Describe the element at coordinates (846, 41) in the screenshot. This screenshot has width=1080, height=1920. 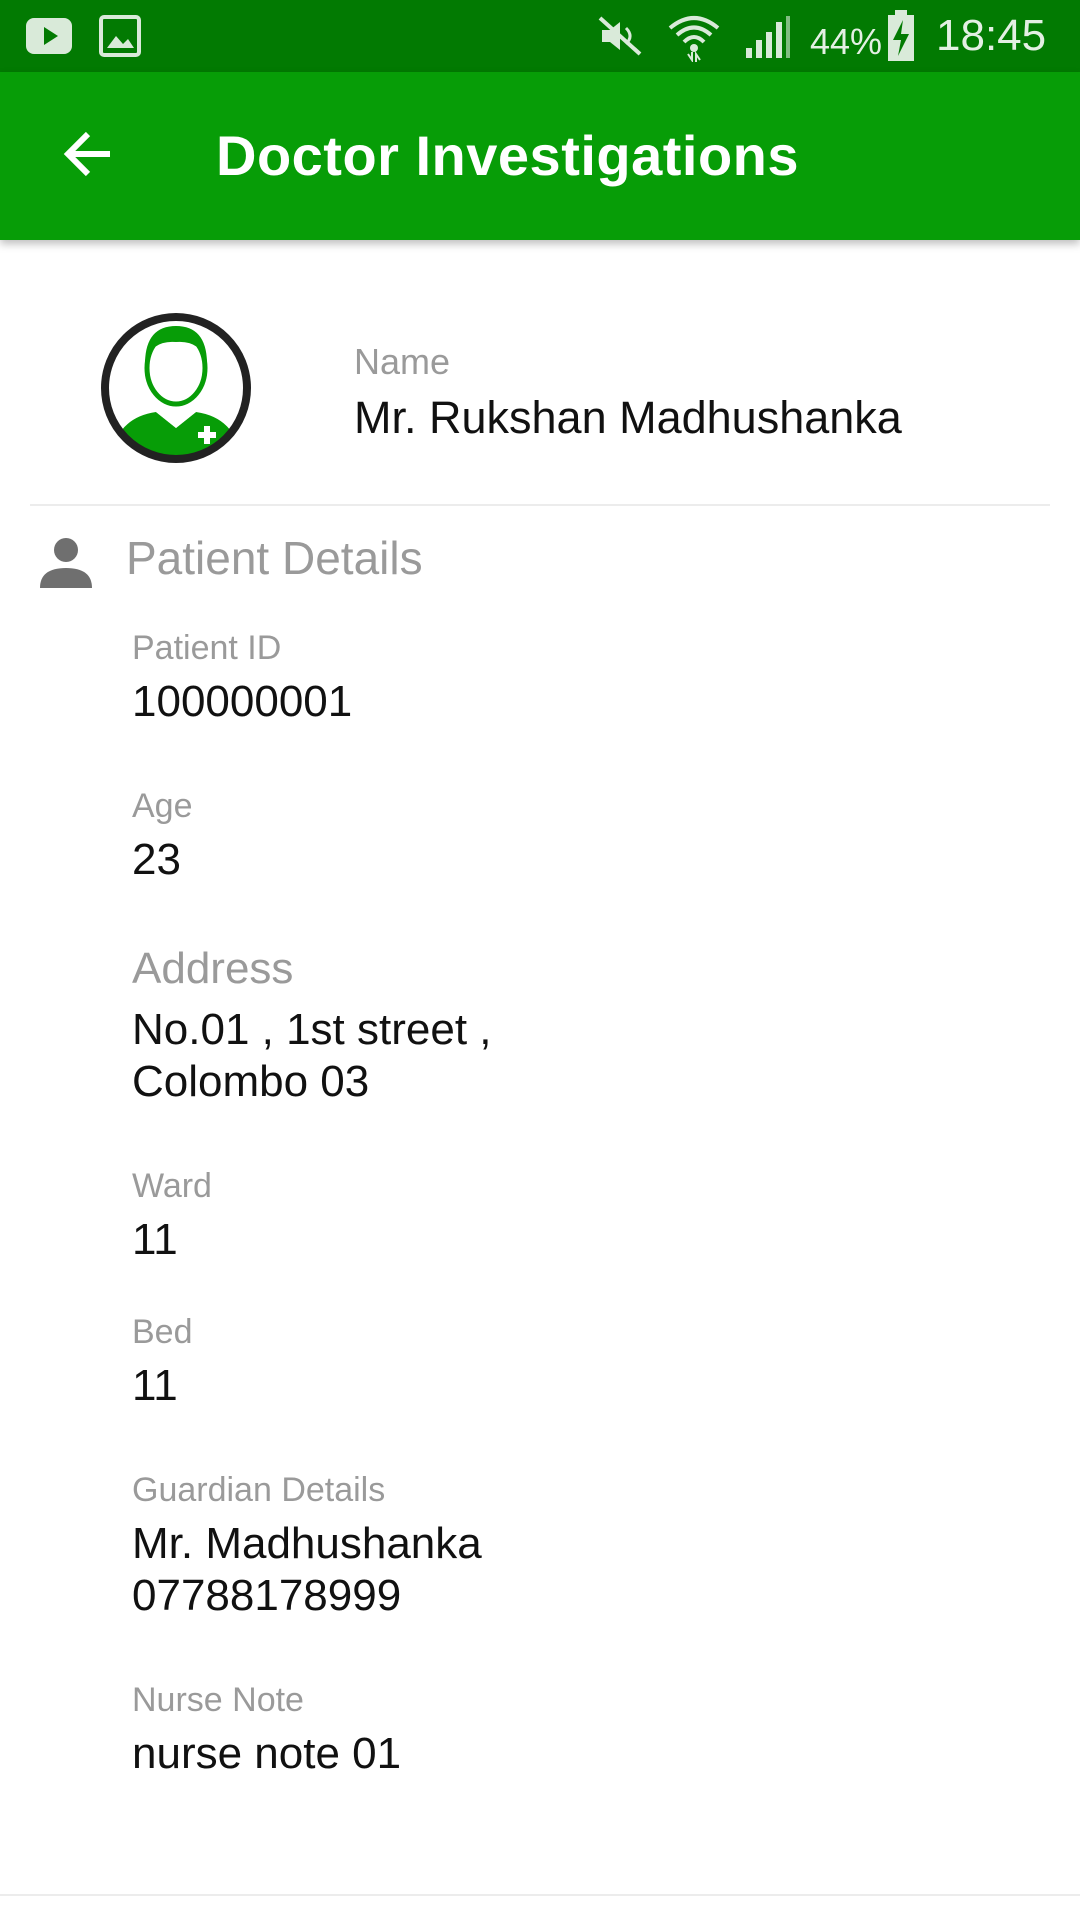
I see `battery-percent: 44%` at that location.